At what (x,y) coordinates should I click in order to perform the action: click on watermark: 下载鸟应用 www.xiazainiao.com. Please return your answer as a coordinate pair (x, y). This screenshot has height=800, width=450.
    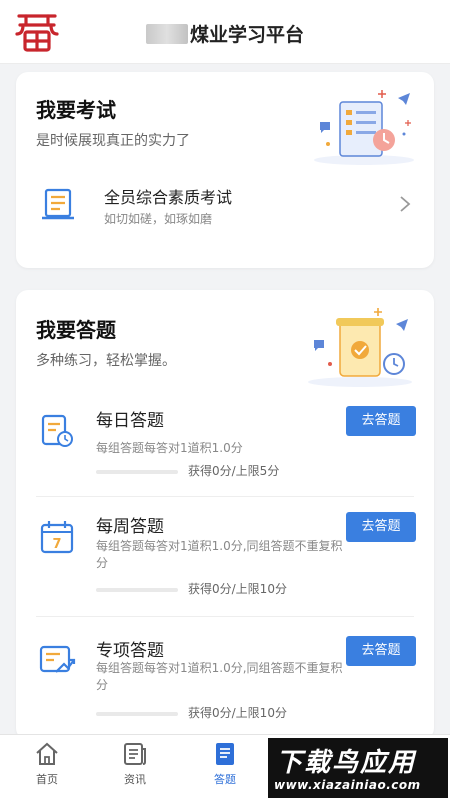
    Looking at the image, I should click on (358, 768).